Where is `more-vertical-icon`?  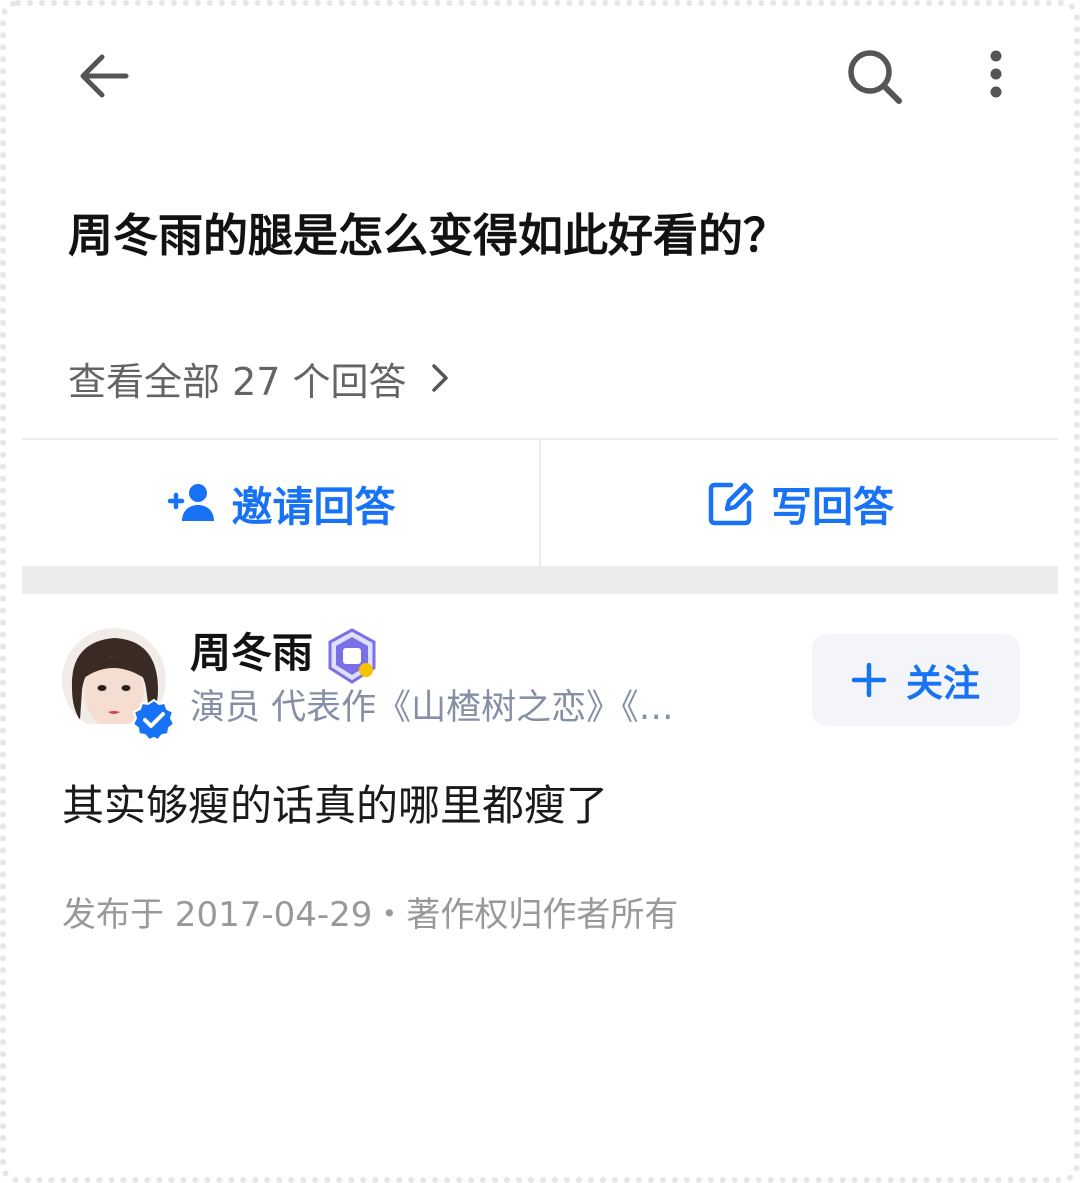 more-vertical-icon is located at coordinates (996, 74).